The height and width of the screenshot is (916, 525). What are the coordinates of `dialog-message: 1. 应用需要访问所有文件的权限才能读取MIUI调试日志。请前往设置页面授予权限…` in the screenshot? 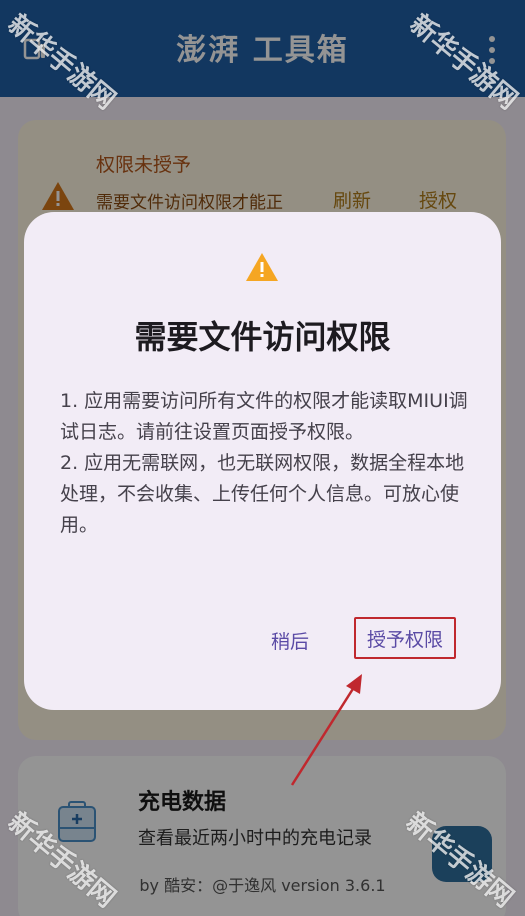 It's located at (265, 463).